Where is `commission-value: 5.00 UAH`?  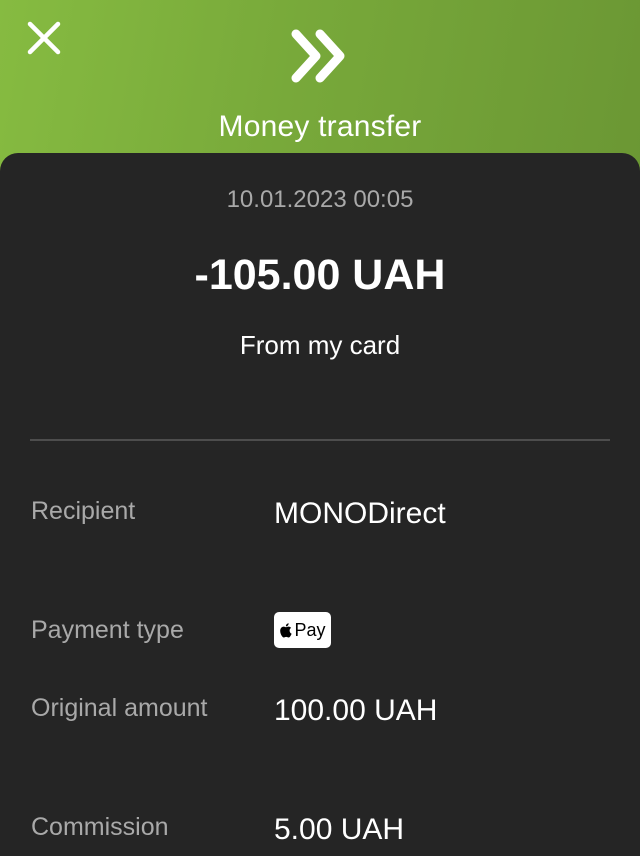 commission-value: 5.00 UAH is located at coordinates (339, 829).